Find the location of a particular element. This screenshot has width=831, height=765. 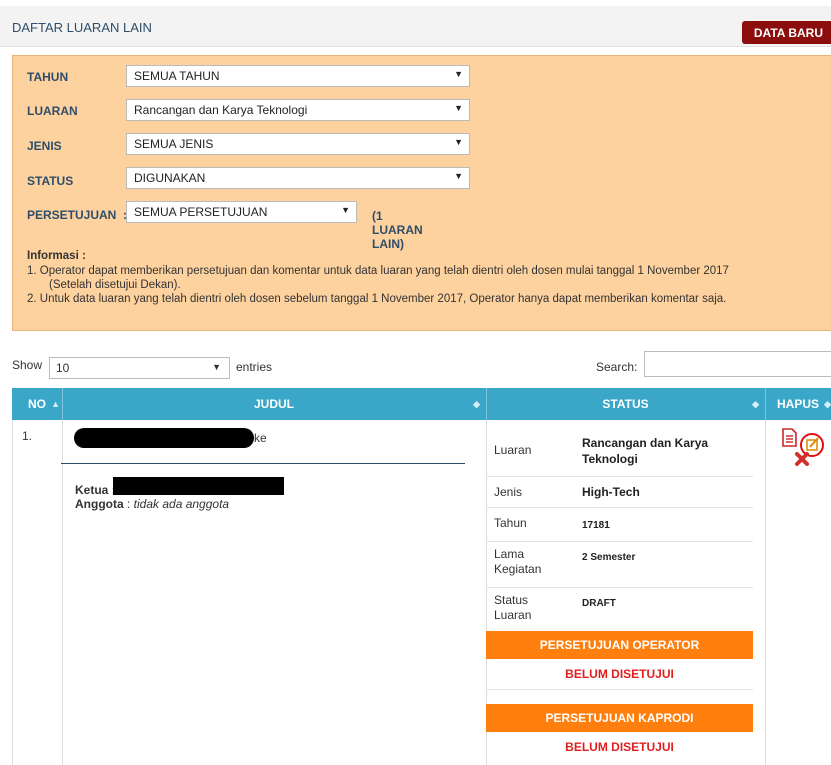

approval-operator-status: BELUM DISETUJUI is located at coordinates (619, 674).